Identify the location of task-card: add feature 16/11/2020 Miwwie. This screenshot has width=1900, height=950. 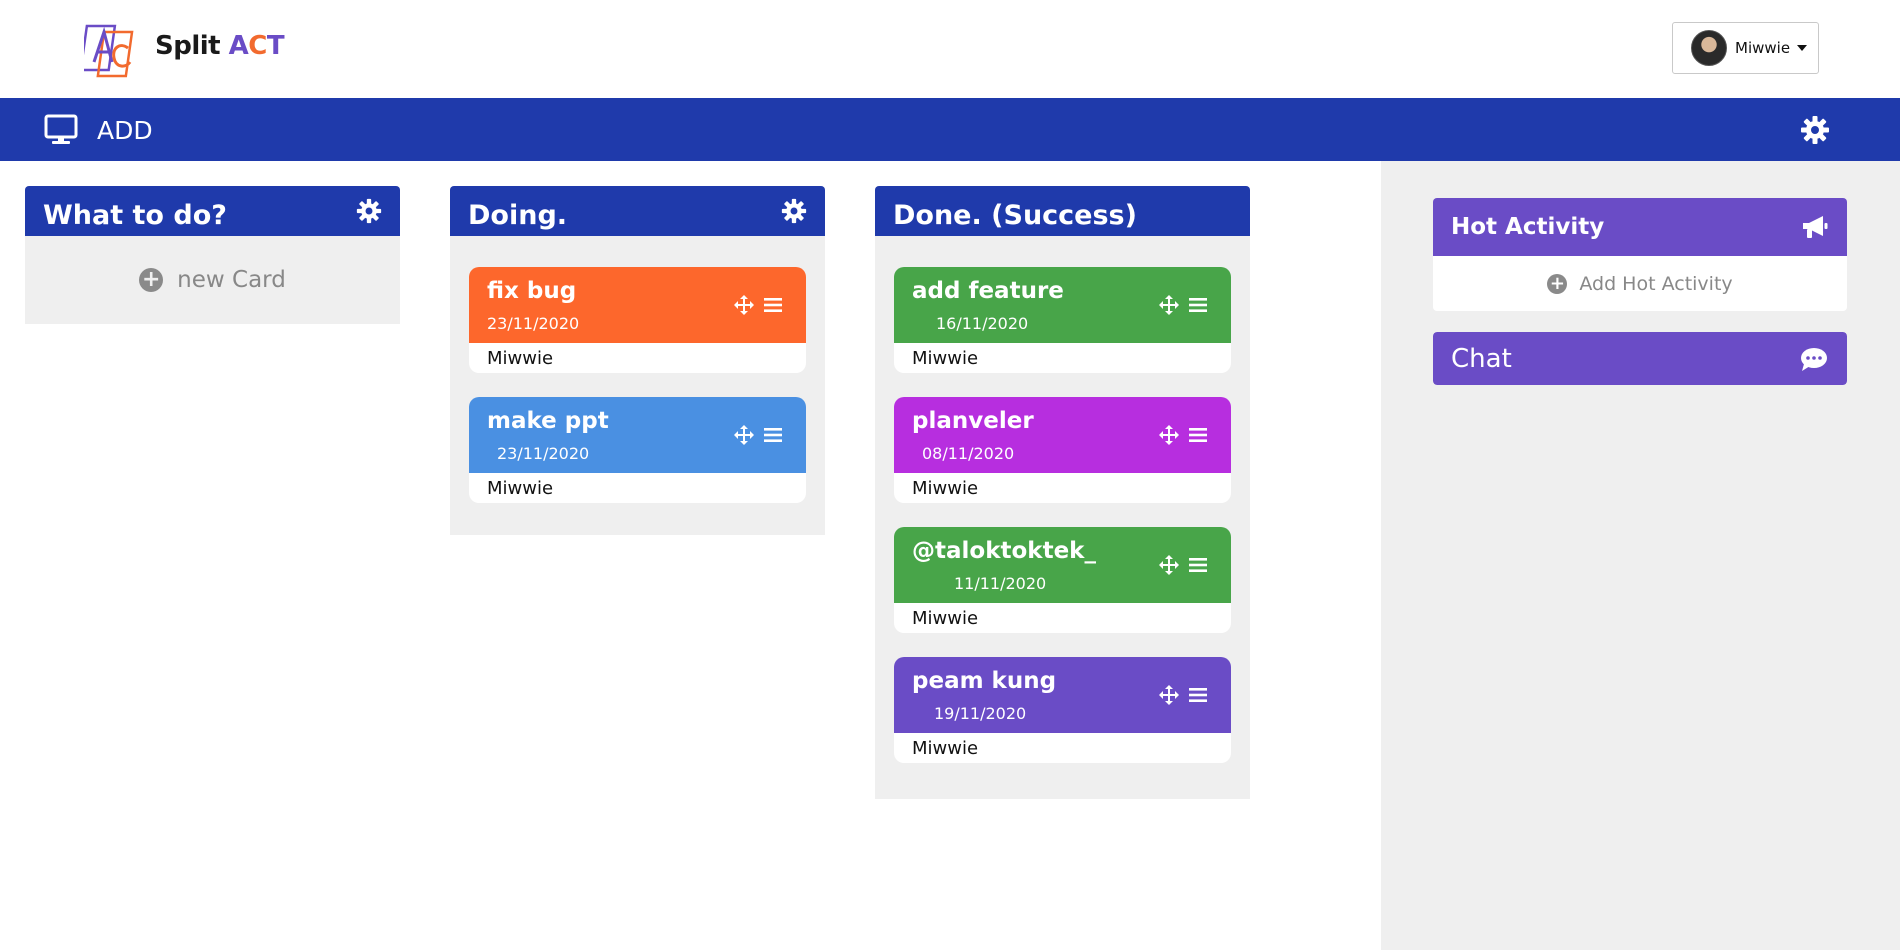
(1062, 320).